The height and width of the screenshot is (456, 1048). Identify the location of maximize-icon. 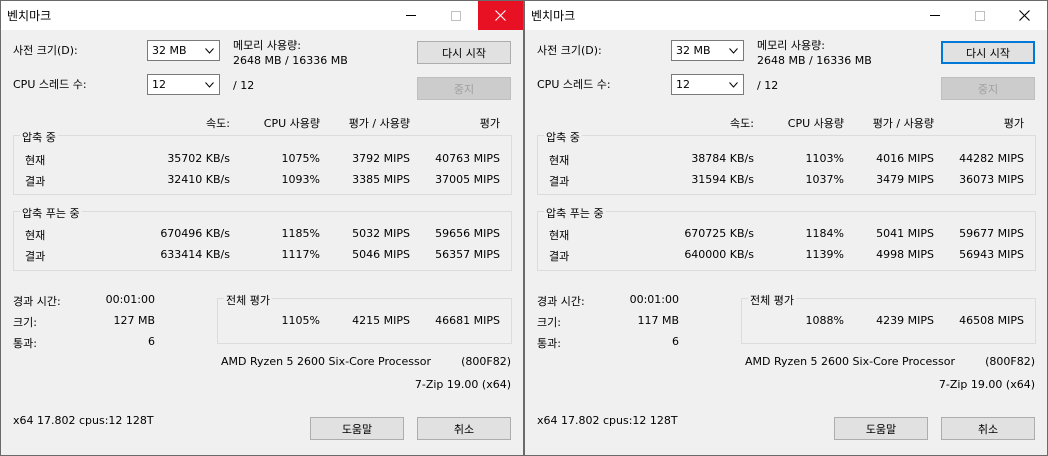
(979, 15).